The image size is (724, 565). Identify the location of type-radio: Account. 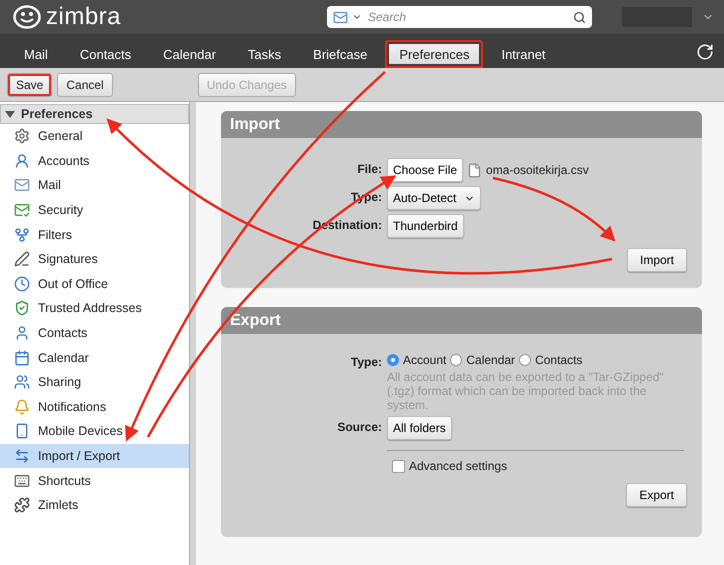
(416, 360).